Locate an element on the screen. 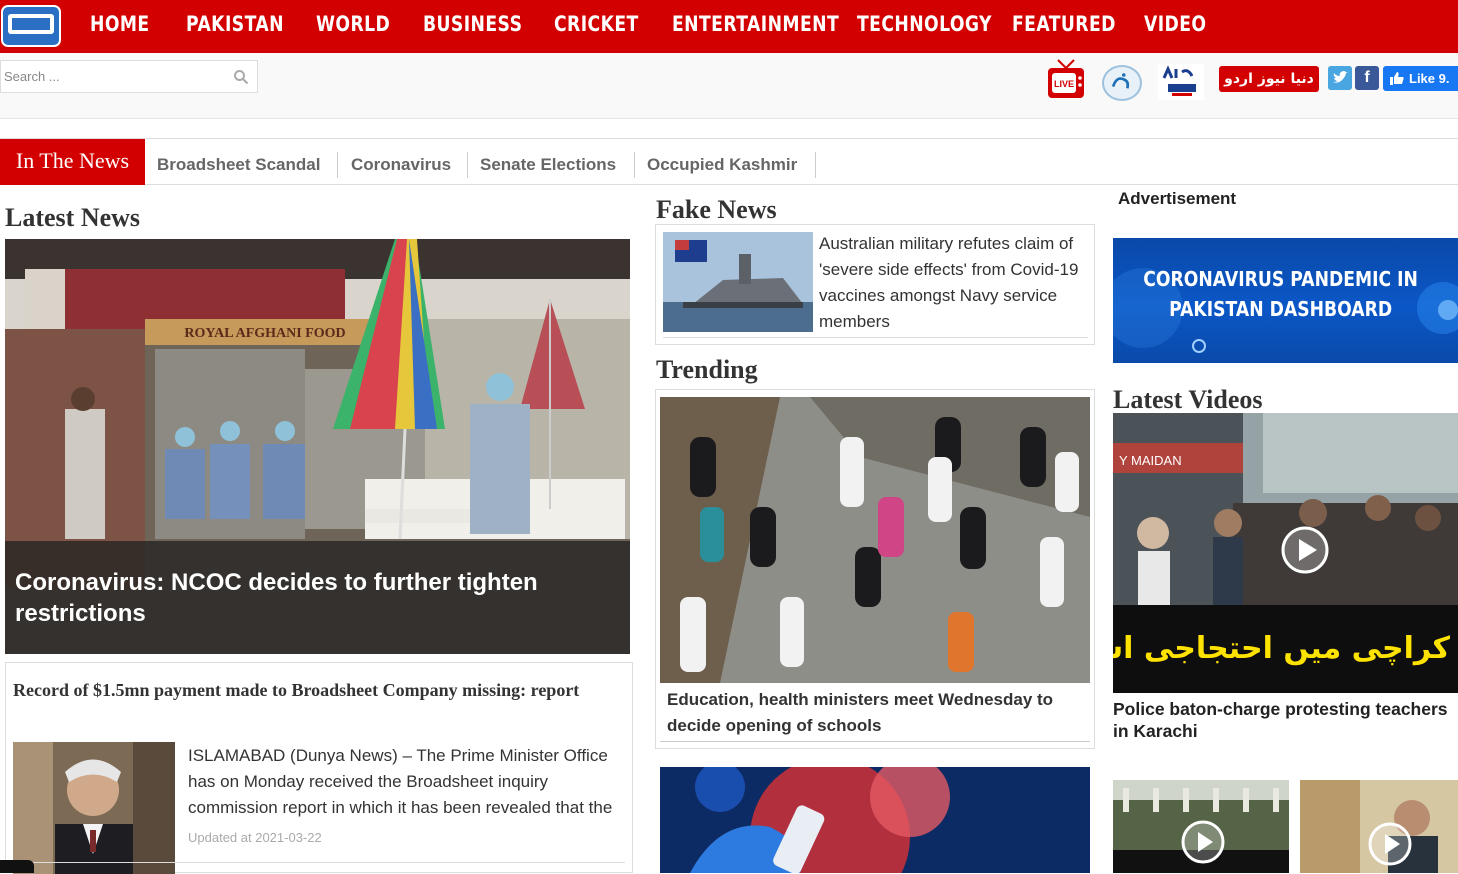  trending-image is located at coordinates (875, 540).